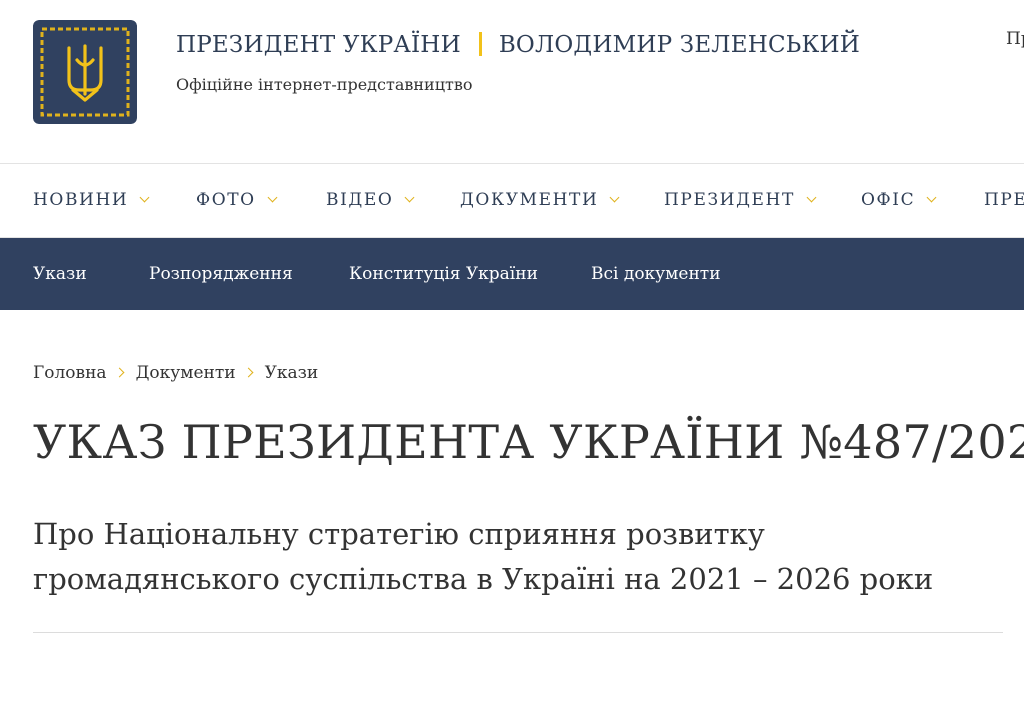 Image resolution: width=1024 pixels, height=709 pixels. What do you see at coordinates (292, 373) in the screenshot?
I see `breadcrumb-decrees: Укази` at bounding box center [292, 373].